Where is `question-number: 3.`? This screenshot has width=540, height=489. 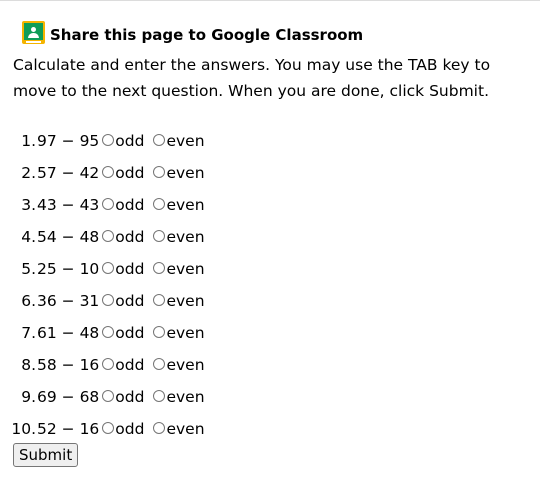
question-number: 3. is located at coordinates (28, 205).